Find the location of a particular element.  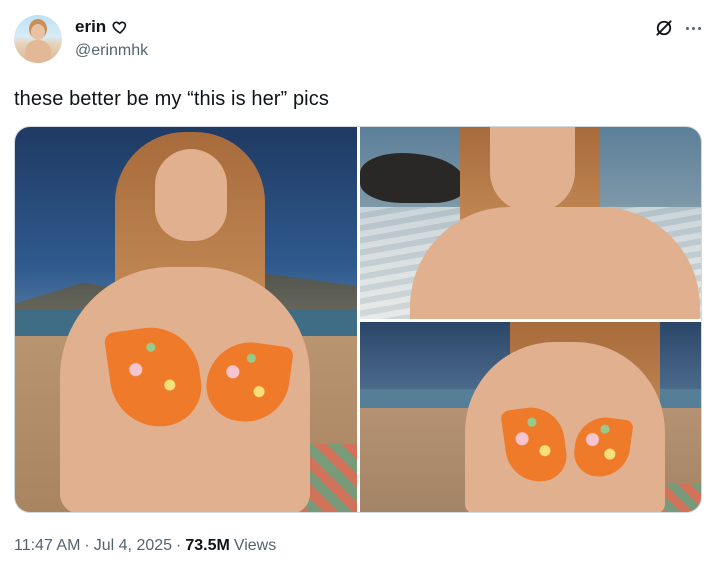

author-name-row: erin is located at coordinates (101, 27).